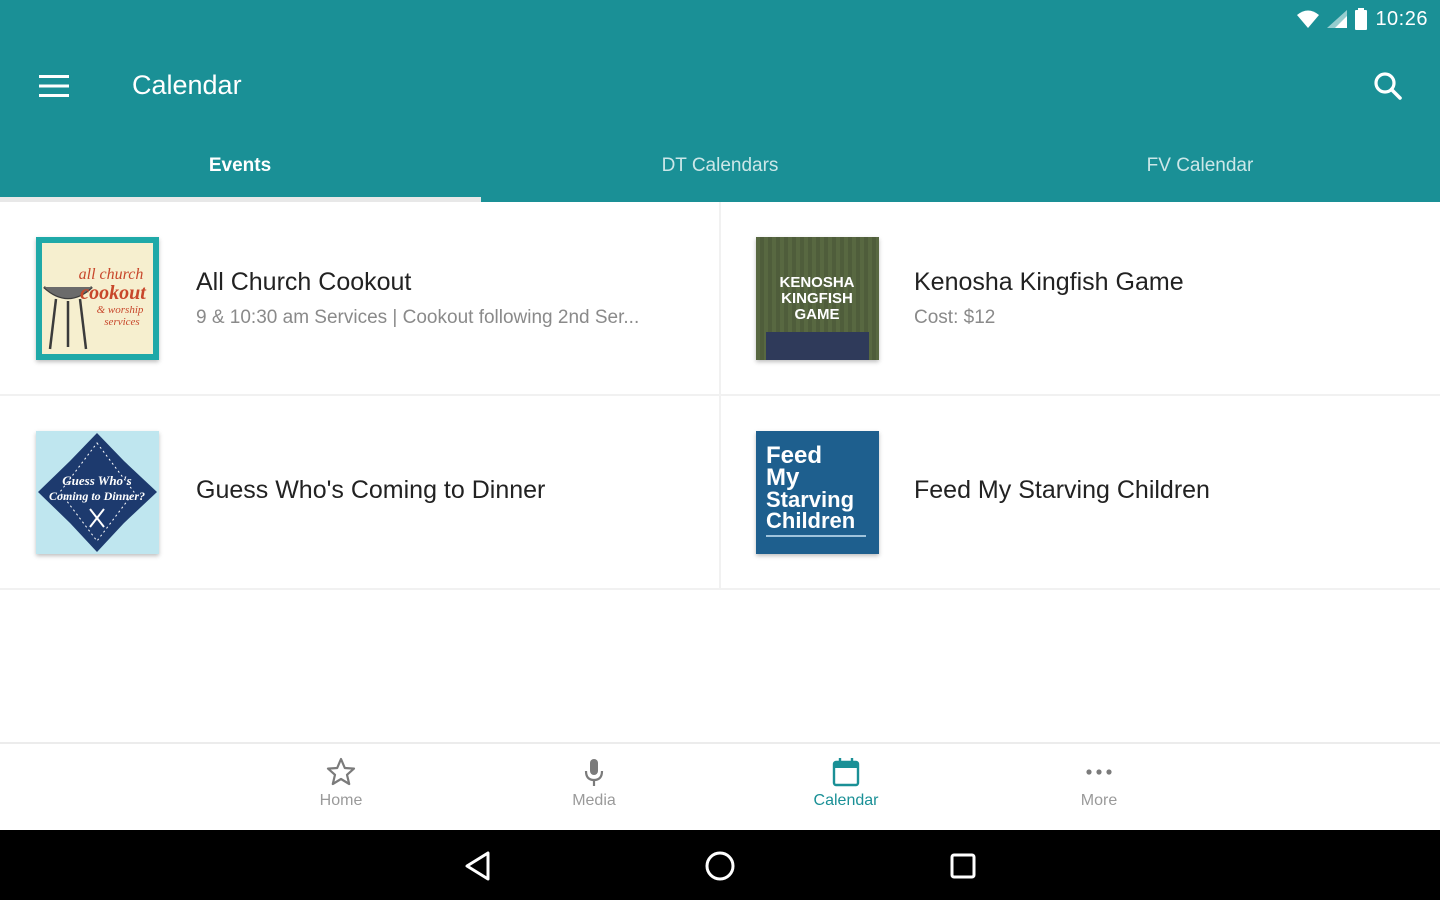  I want to click on status-bar: 10:26, so click(720, 20).